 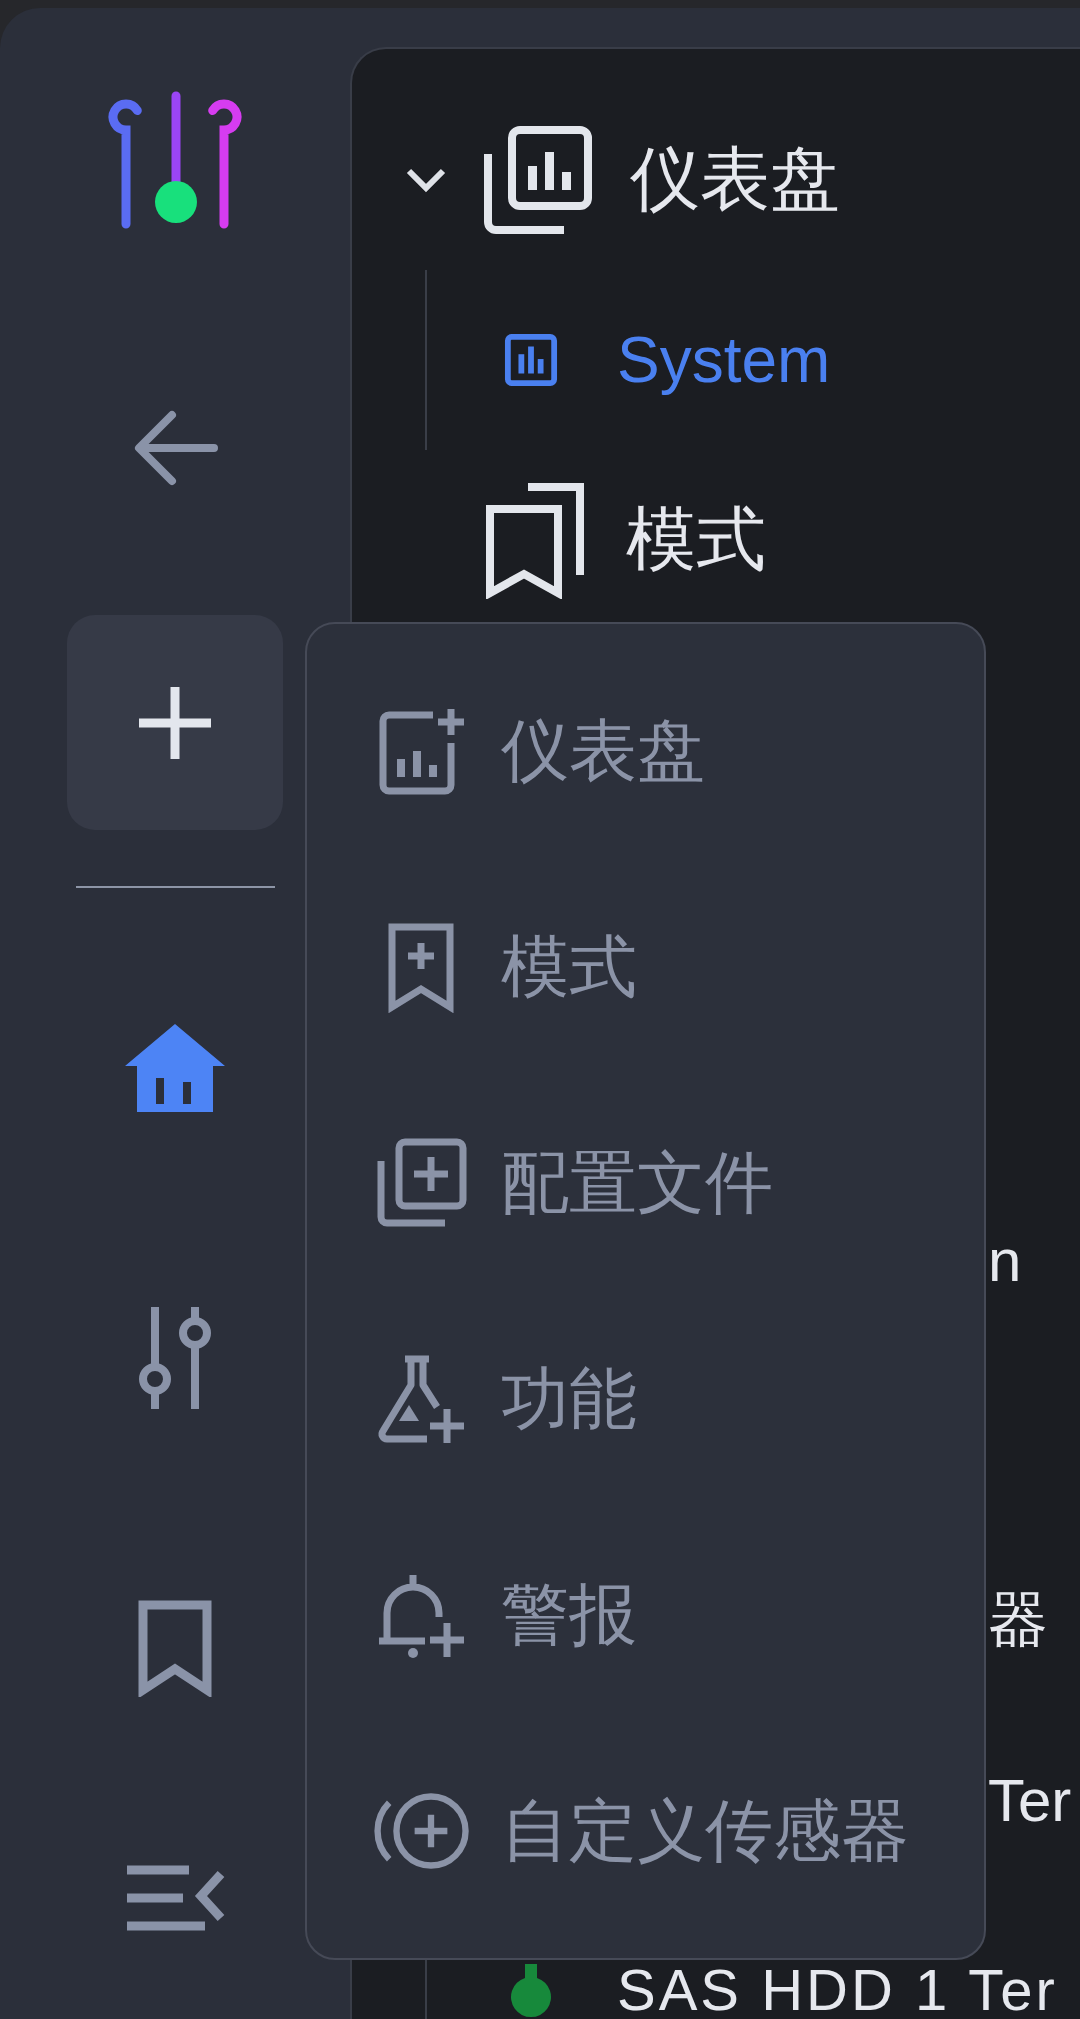 What do you see at coordinates (645, 1183) in the screenshot?
I see `menu-item: 配置文件` at bounding box center [645, 1183].